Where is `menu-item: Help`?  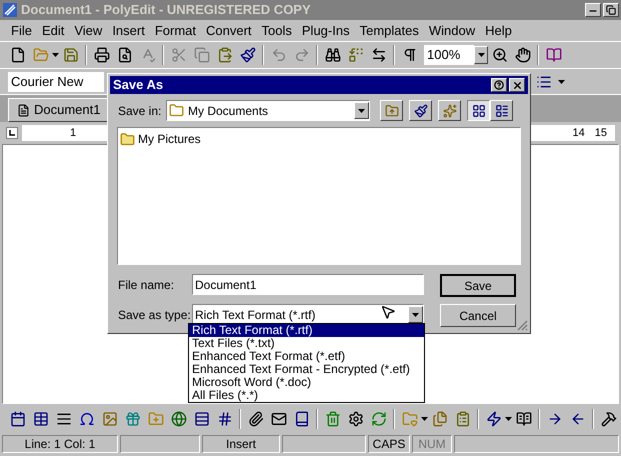
menu-item: Help is located at coordinates (498, 30).